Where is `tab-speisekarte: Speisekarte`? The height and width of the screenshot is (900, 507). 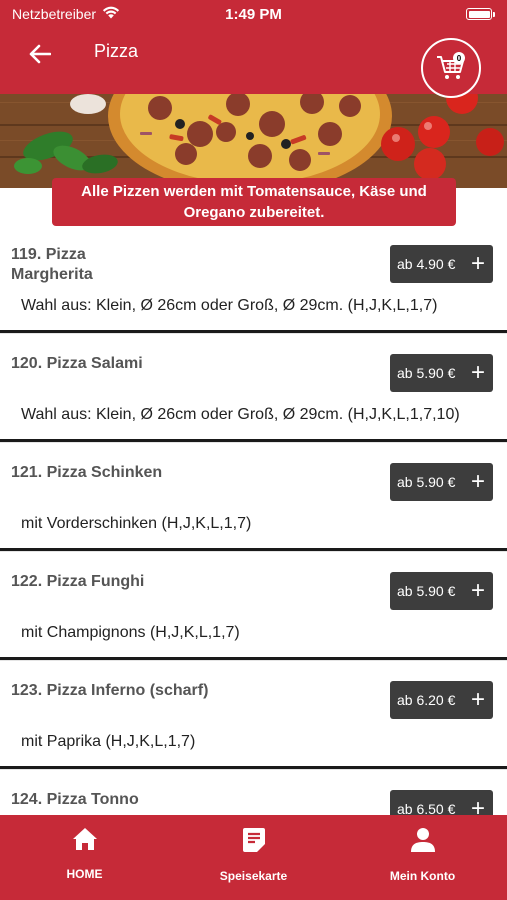
tab-speisekarte: Speisekarte is located at coordinates (254, 849).